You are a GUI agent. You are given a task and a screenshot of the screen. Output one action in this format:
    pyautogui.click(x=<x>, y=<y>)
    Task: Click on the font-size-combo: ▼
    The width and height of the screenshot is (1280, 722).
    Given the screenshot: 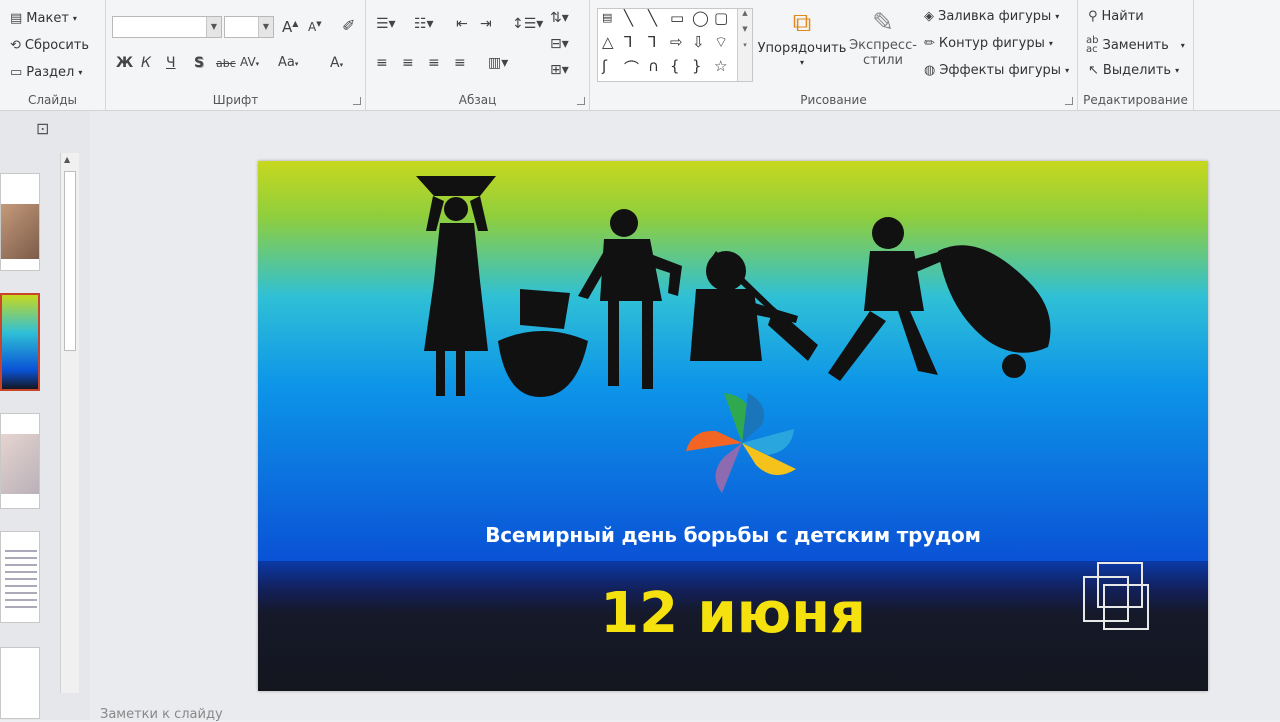 What is the action you would take?
    pyautogui.click(x=249, y=27)
    